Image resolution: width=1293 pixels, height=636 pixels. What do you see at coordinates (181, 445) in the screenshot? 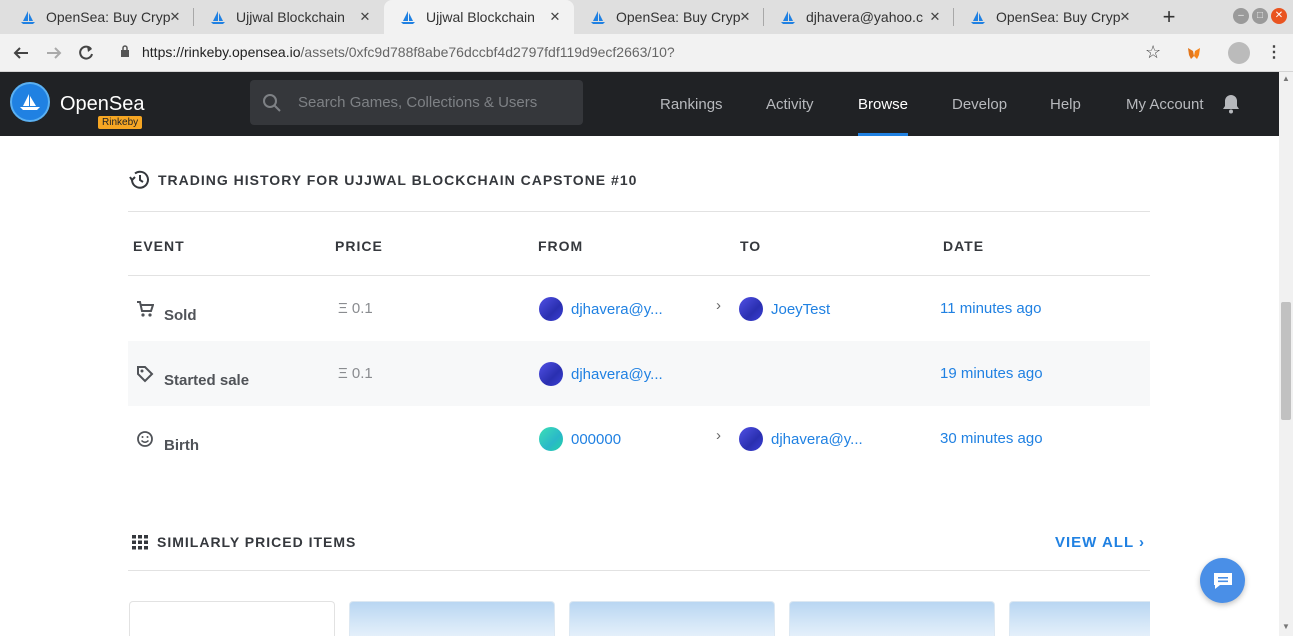
I see `event-label: Birth` at bounding box center [181, 445].